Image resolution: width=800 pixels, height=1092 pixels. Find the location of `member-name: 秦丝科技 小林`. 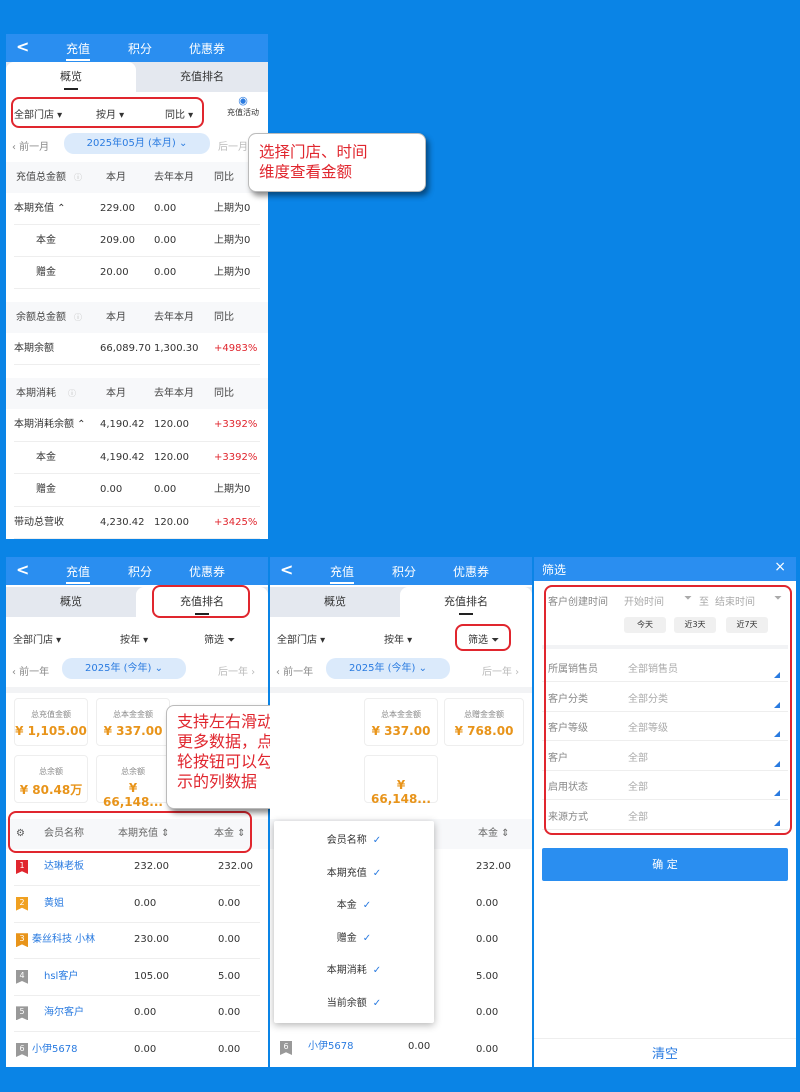

member-name: 秦丝科技 小林 is located at coordinates (63, 940).